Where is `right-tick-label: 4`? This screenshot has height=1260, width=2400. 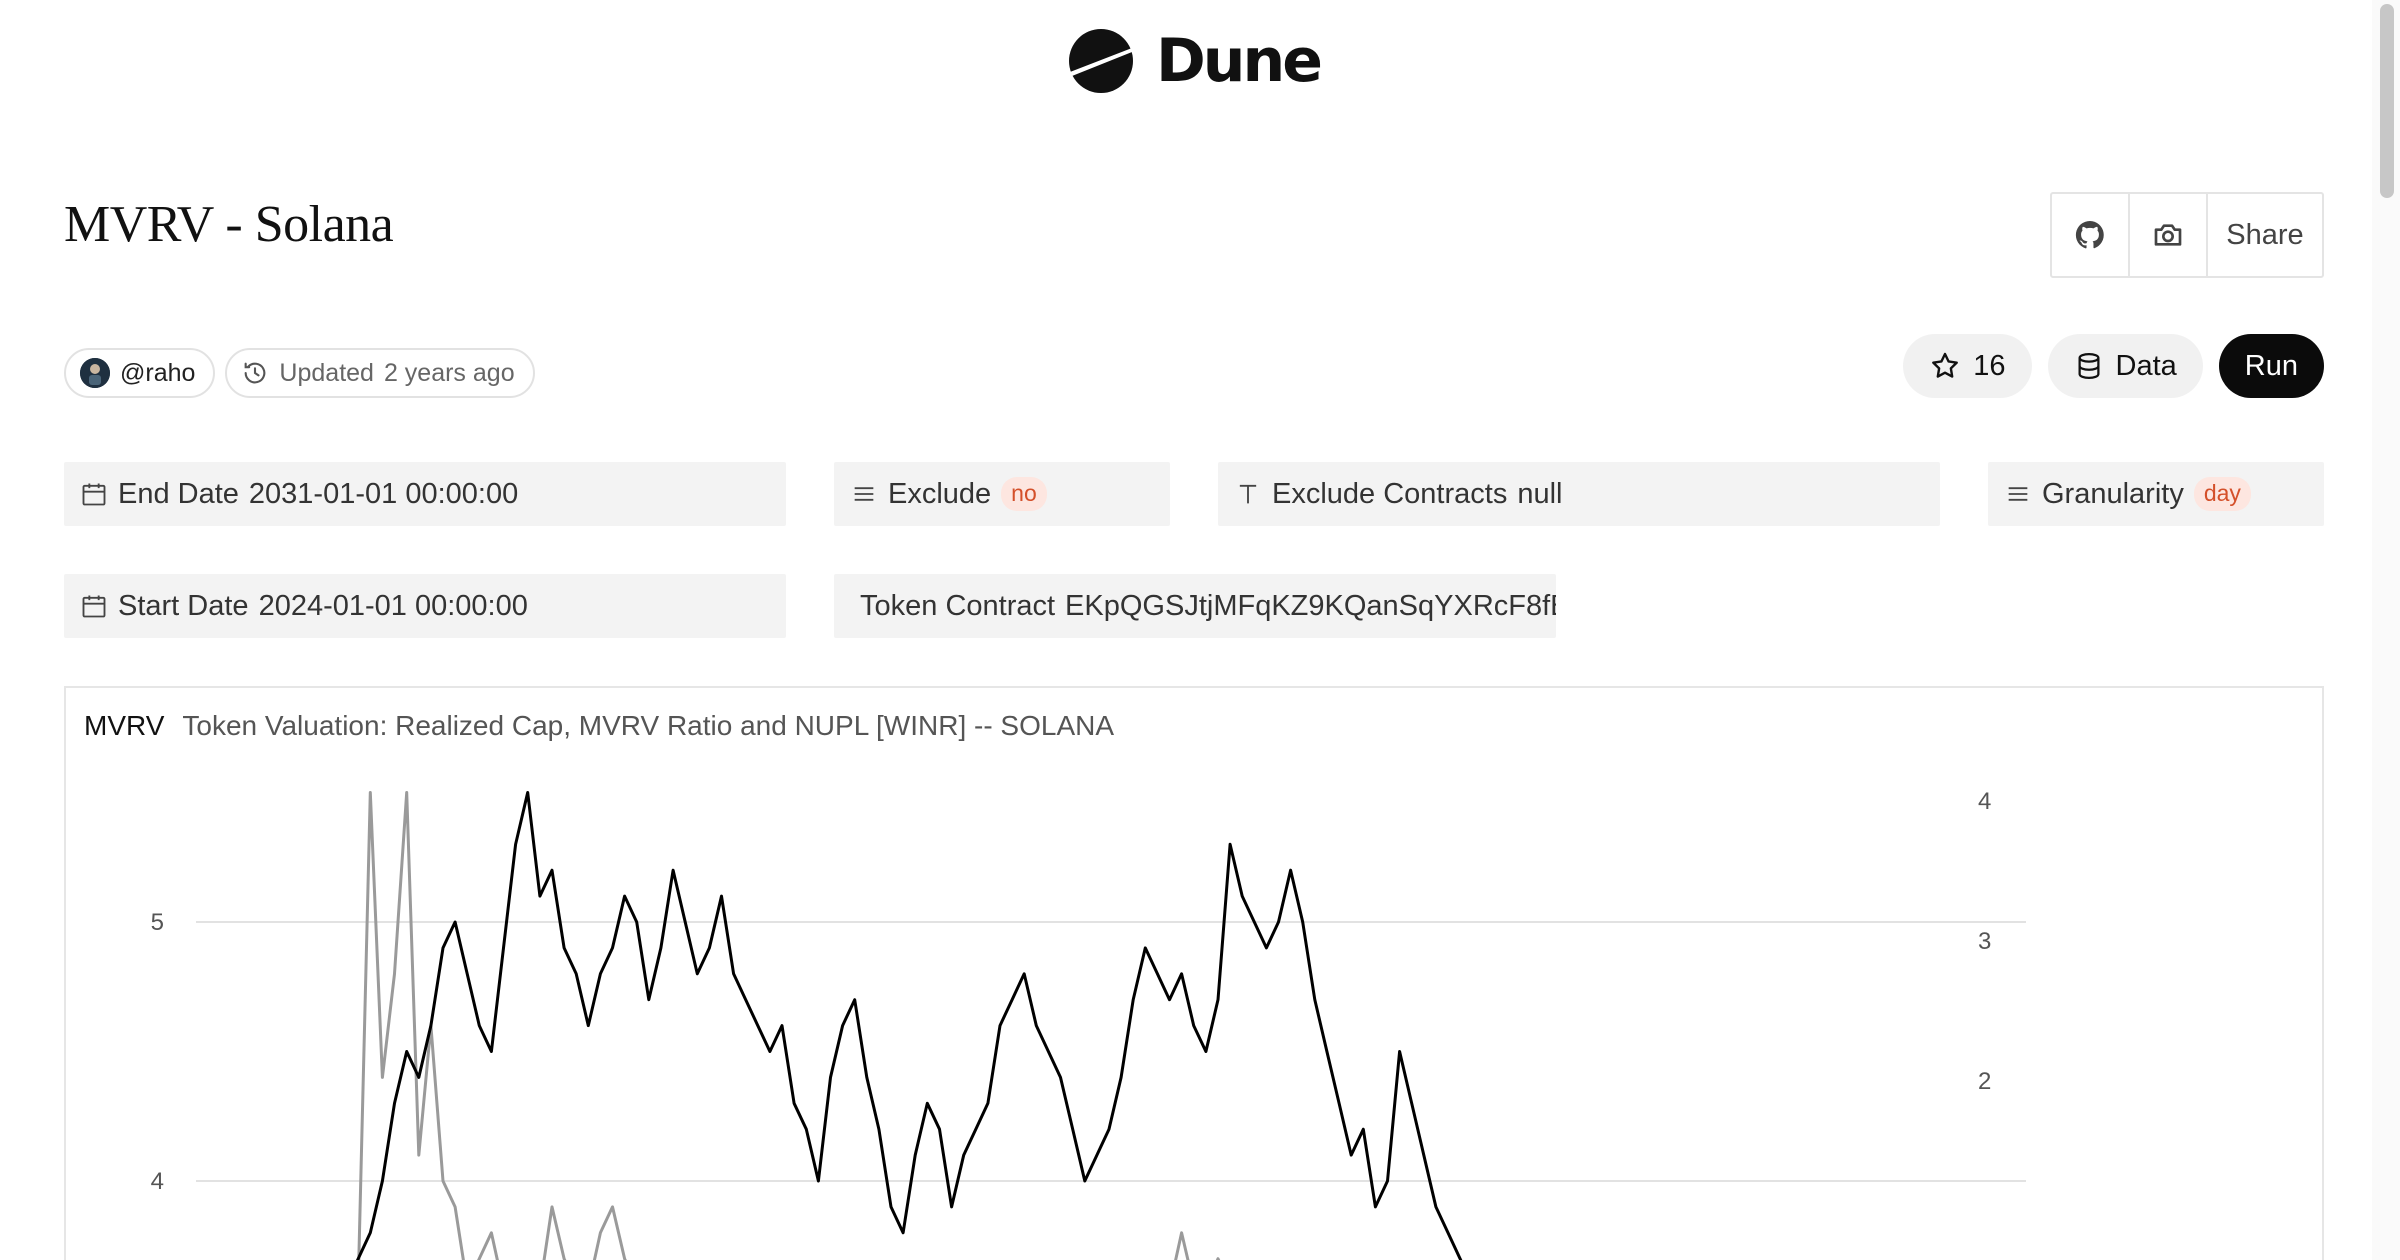 right-tick-label: 4 is located at coordinates (1984, 801).